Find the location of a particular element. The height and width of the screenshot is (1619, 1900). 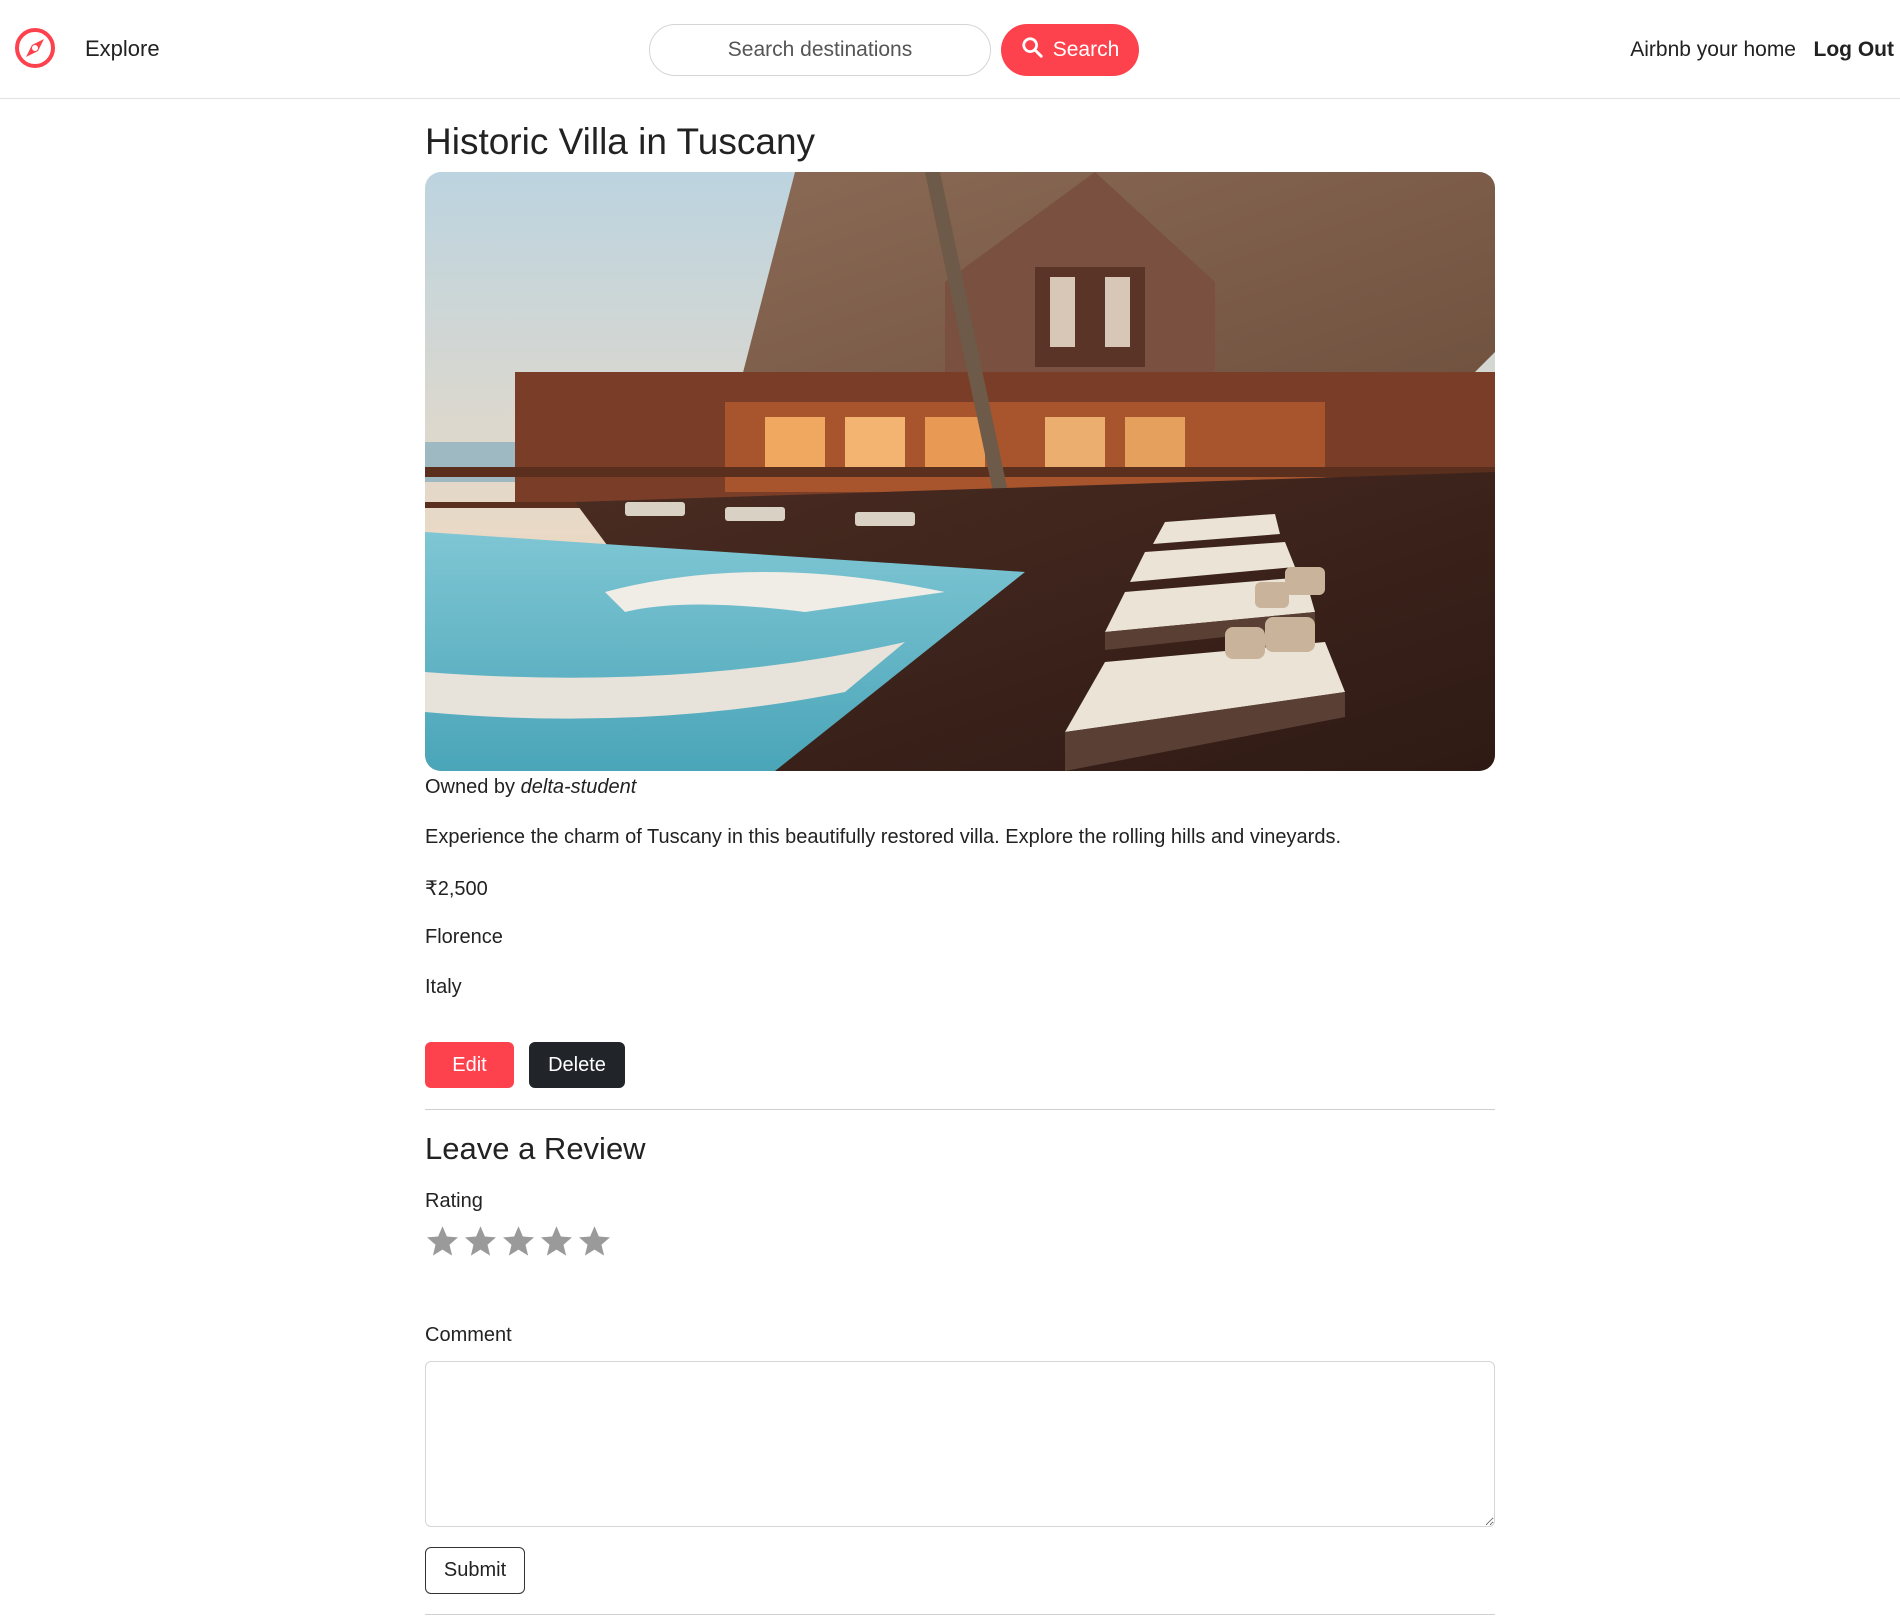

nav-host-link: Airbnb your home is located at coordinates (1713, 50).